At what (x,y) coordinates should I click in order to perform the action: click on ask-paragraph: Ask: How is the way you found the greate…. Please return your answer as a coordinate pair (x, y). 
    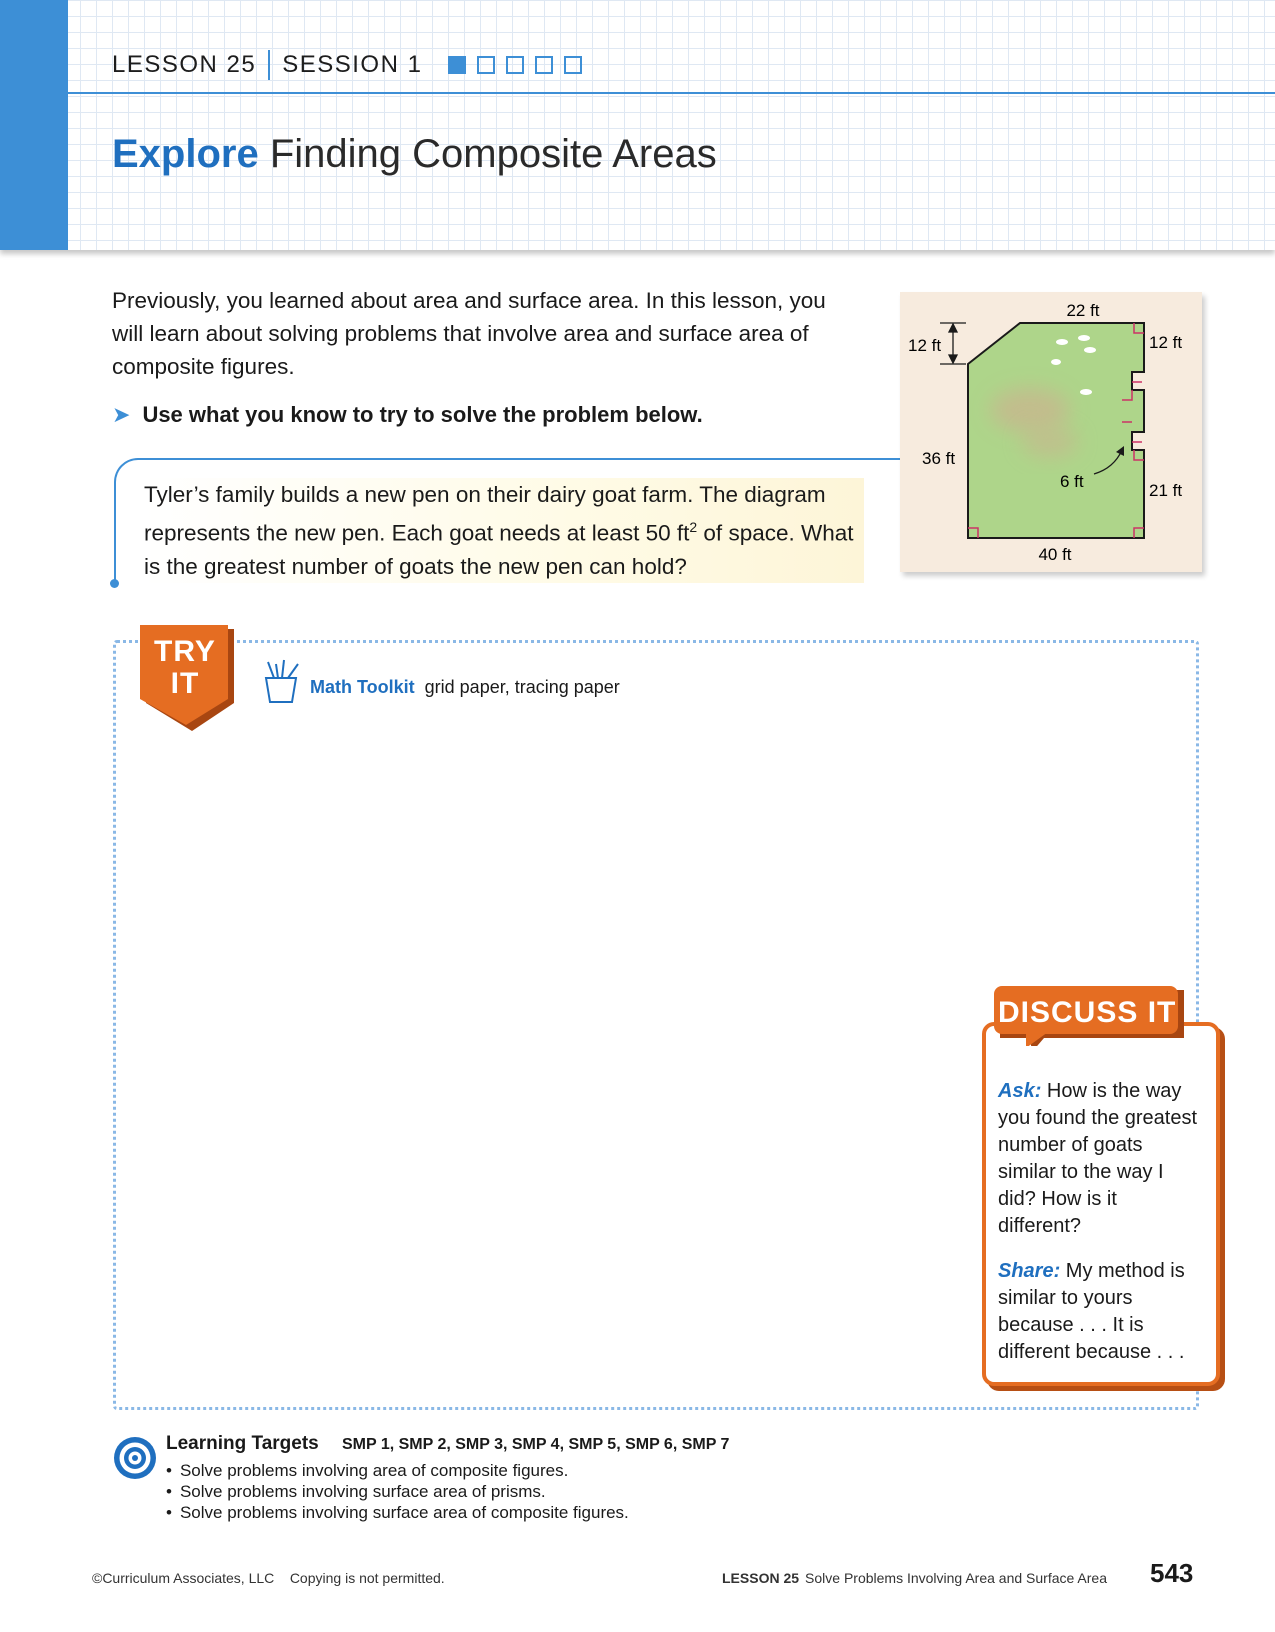
    Looking at the image, I should click on (1100, 1159).